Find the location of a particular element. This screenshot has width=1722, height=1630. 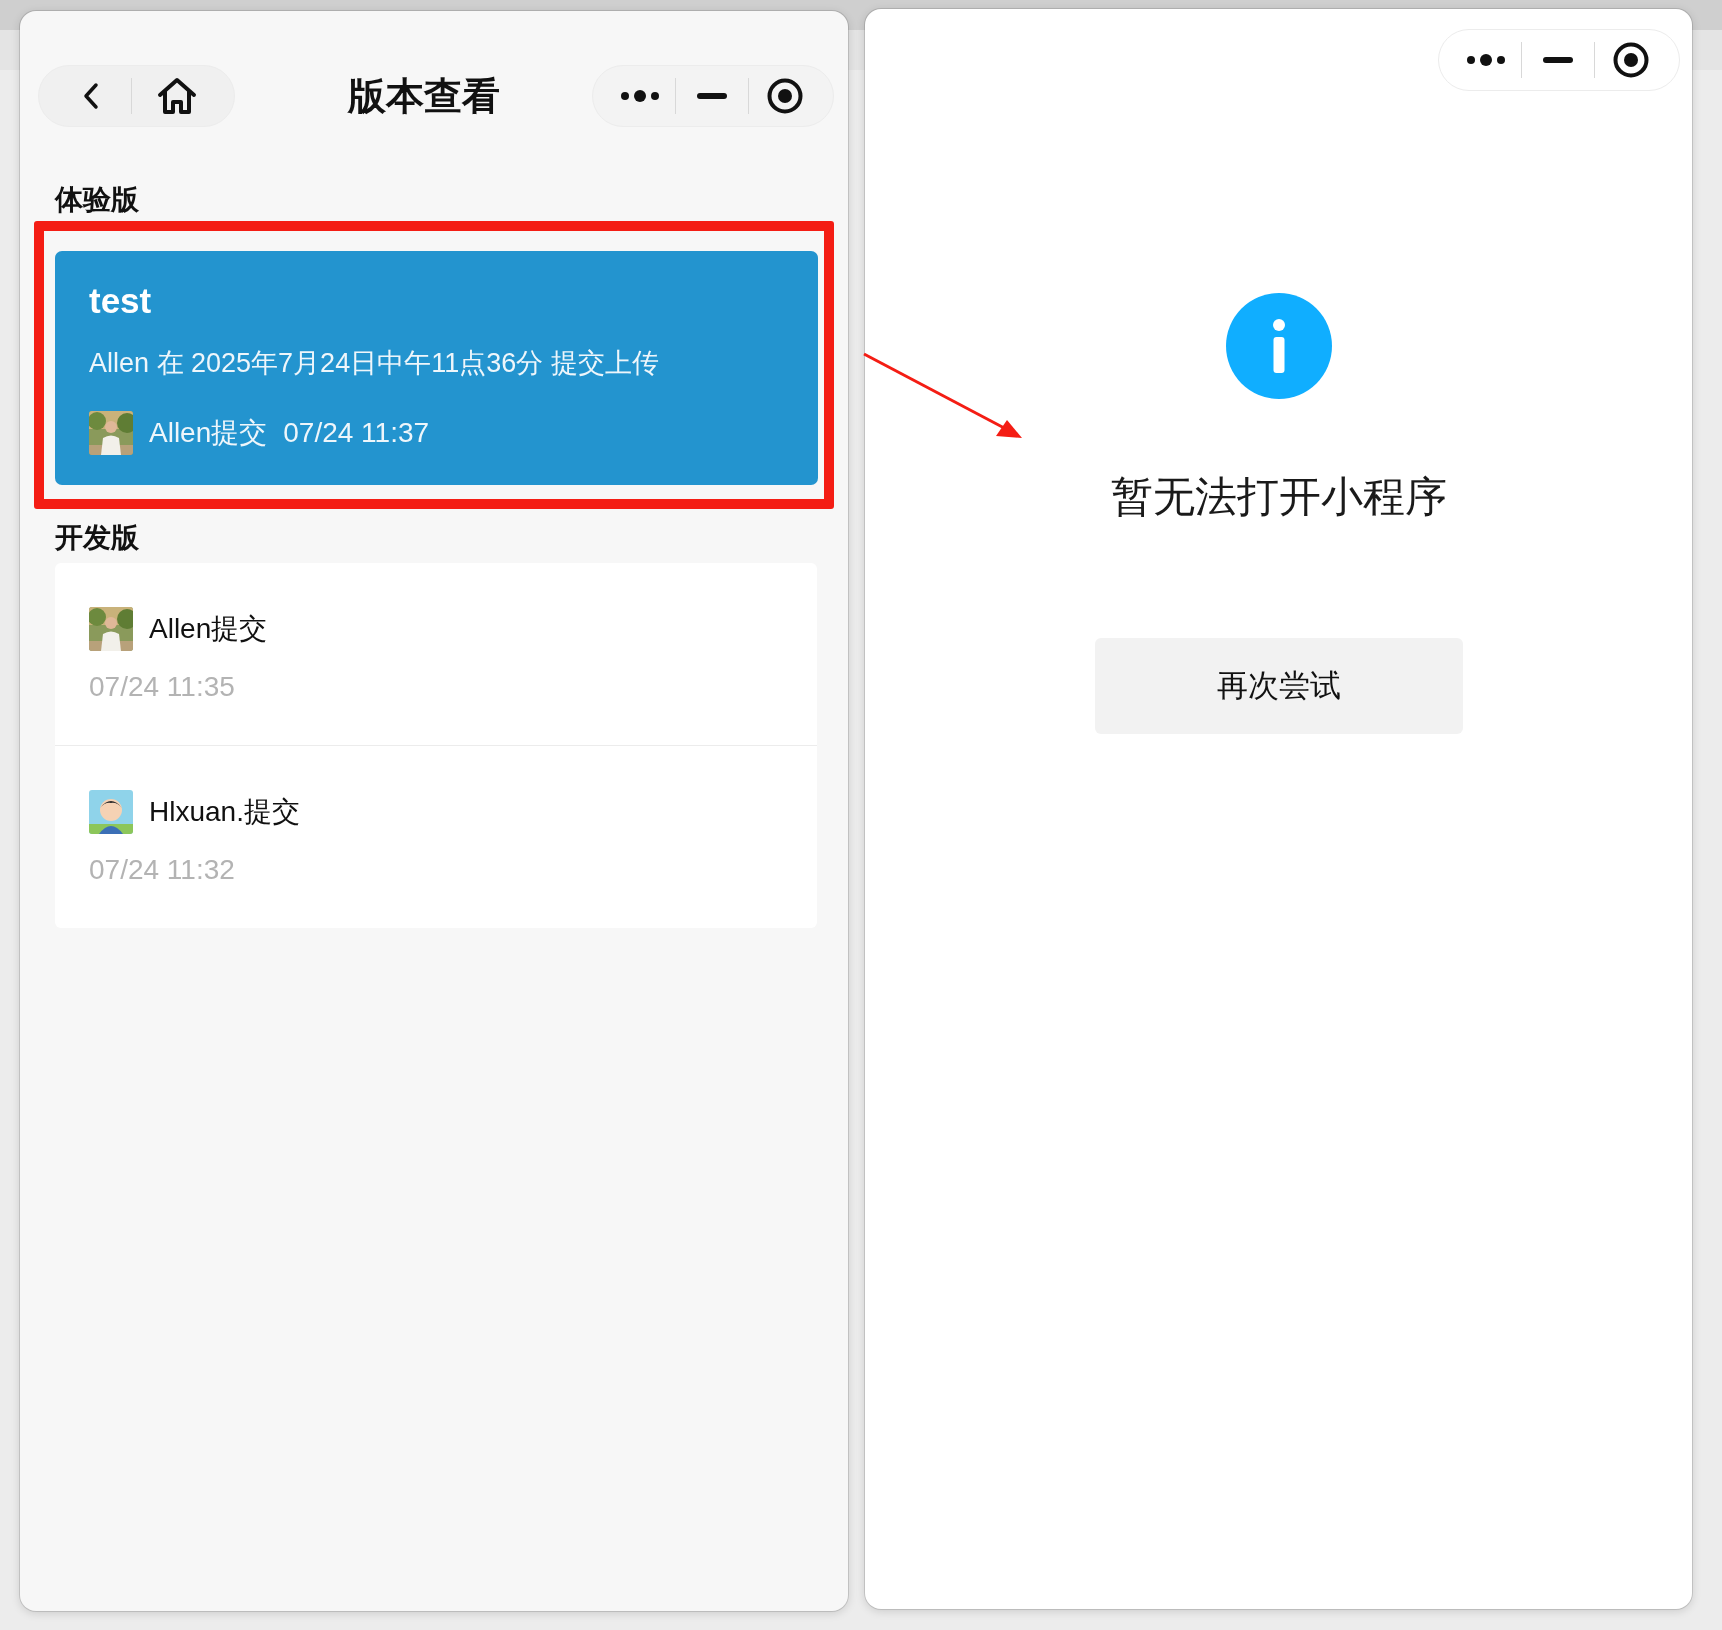

submitter-label: Hlxuan.提交 is located at coordinates (224, 812).